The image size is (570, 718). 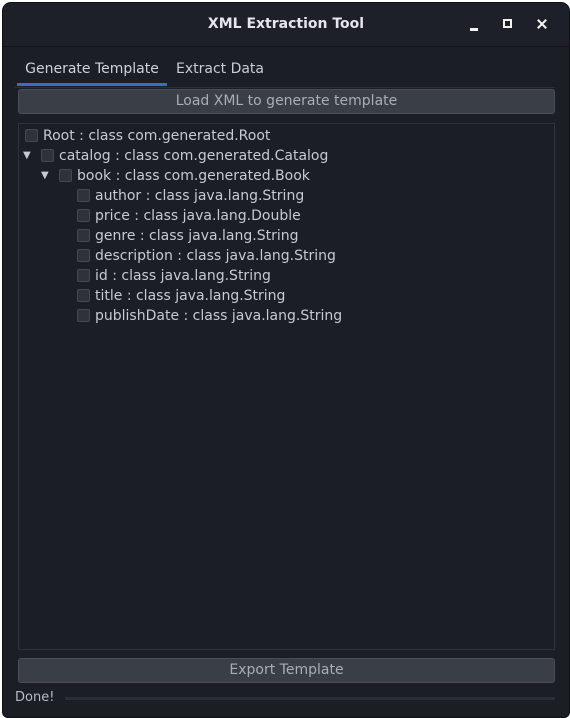 I want to click on status-text: Done!, so click(x=35, y=697).